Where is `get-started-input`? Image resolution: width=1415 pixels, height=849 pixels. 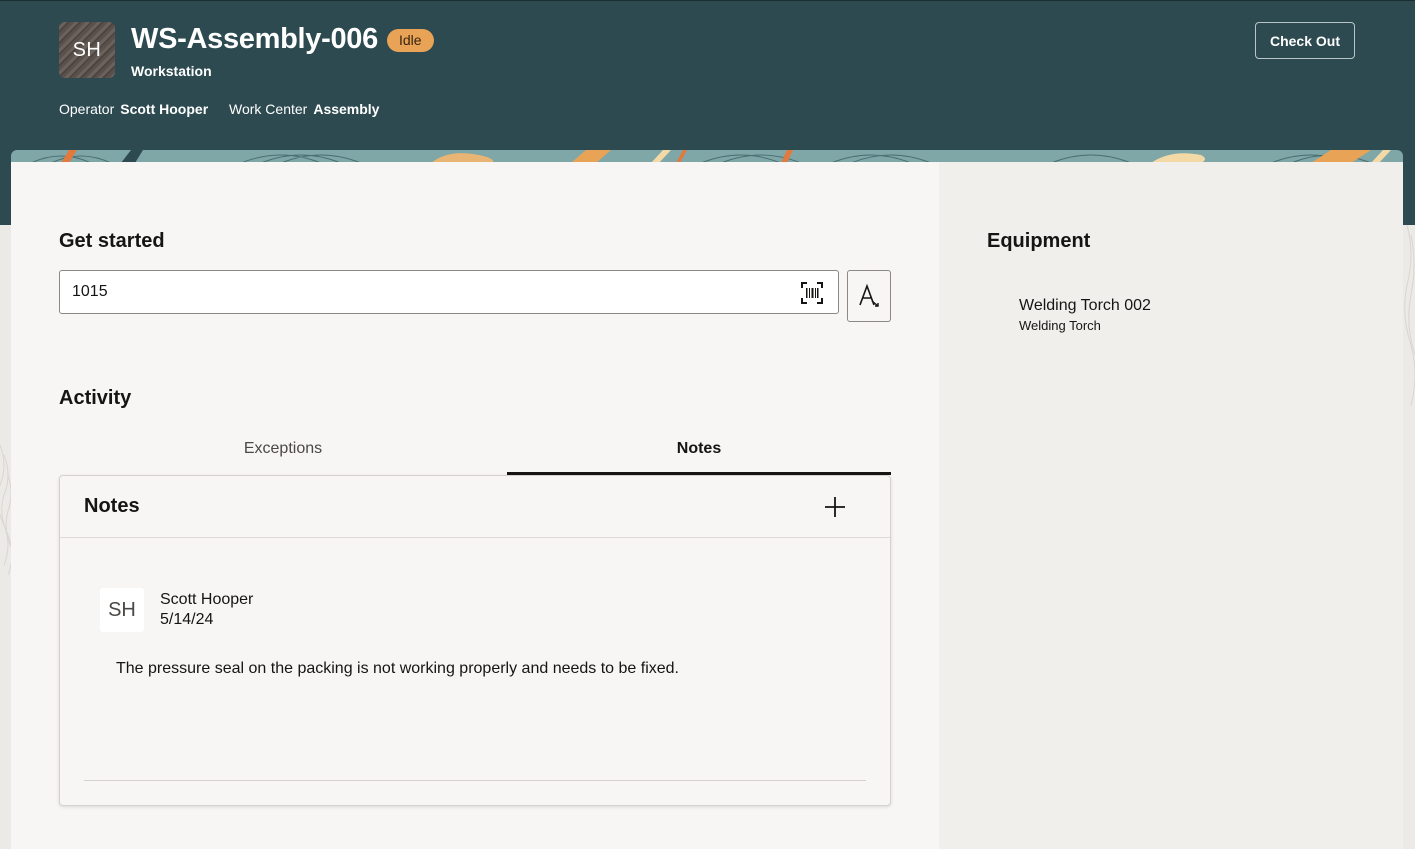
get-started-input is located at coordinates (432, 292).